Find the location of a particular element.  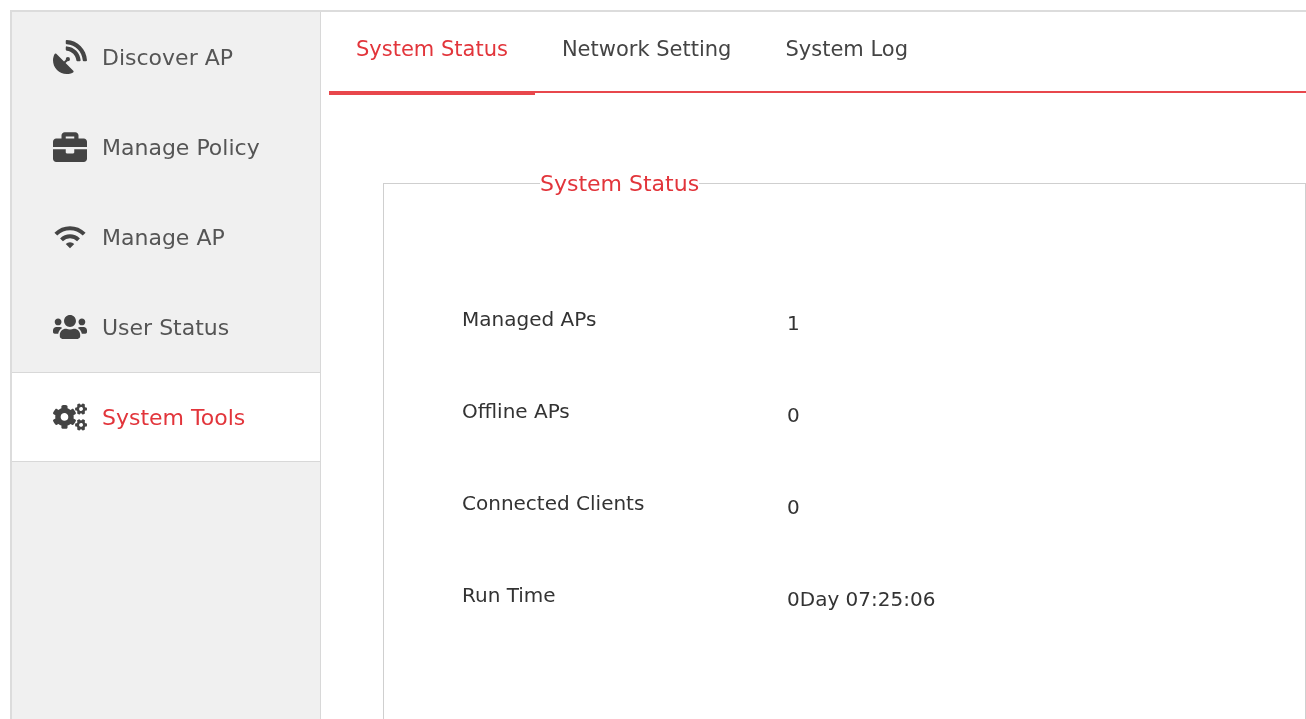

field-label: Managed APs is located at coordinates (530, 319).